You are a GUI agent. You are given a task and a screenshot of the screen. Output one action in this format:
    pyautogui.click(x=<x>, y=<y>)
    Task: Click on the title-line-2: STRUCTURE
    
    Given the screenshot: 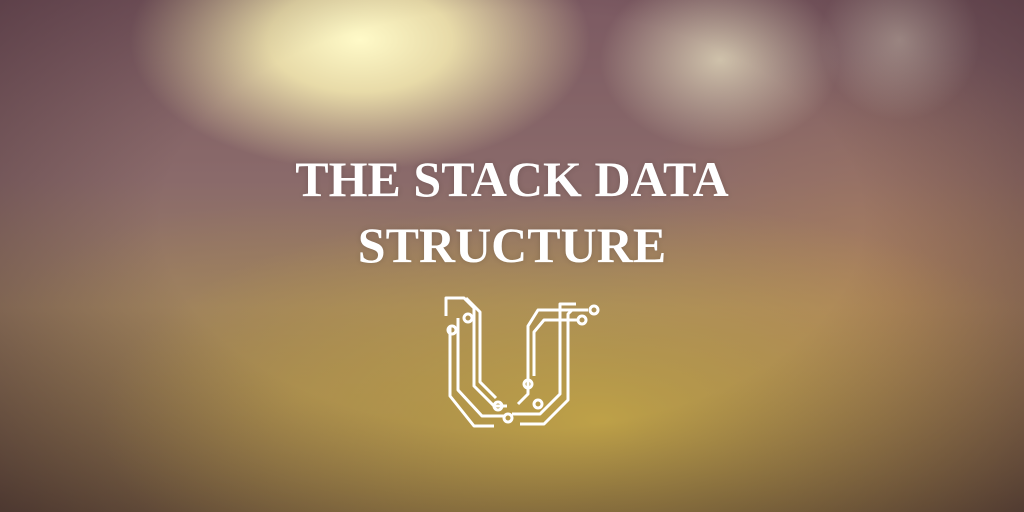 What is the action you would take?
    pyautogui.click(x=512, y=245)
    